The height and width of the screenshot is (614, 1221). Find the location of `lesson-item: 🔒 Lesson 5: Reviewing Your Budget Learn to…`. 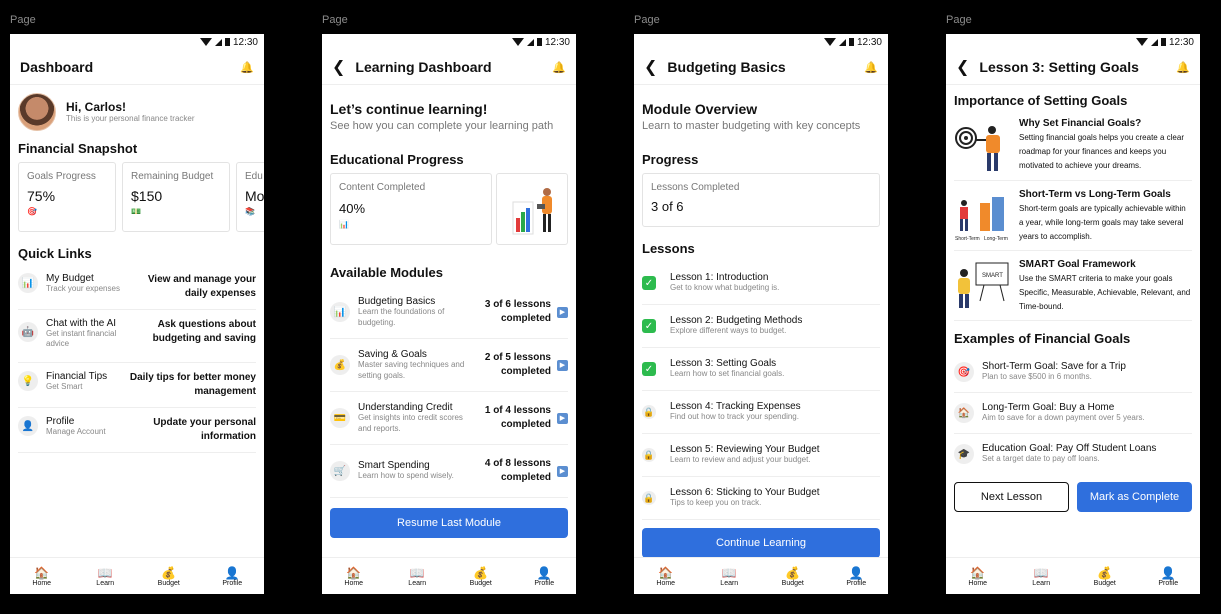

lesson-item: 🔒 Lesson 5: Reviewing Your Budget Learn to… is located at coordinates (761, 455).